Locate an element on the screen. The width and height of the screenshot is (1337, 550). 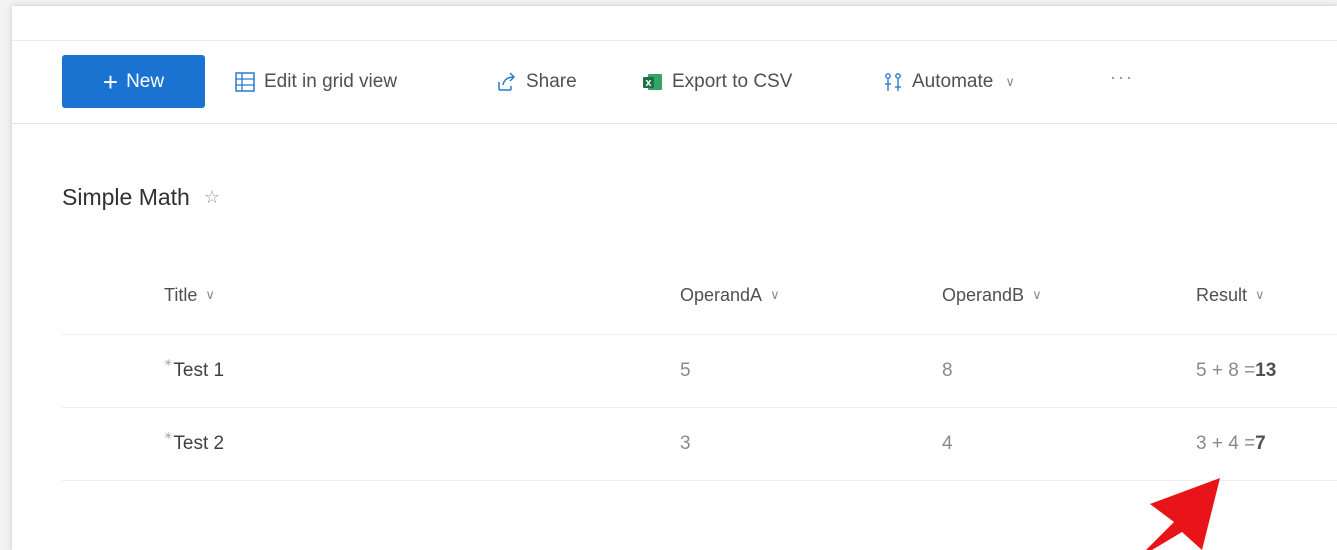
table-row: ✳ Test 1 5 8 5 + 8 = 13 is located at coordinates (699, 371).